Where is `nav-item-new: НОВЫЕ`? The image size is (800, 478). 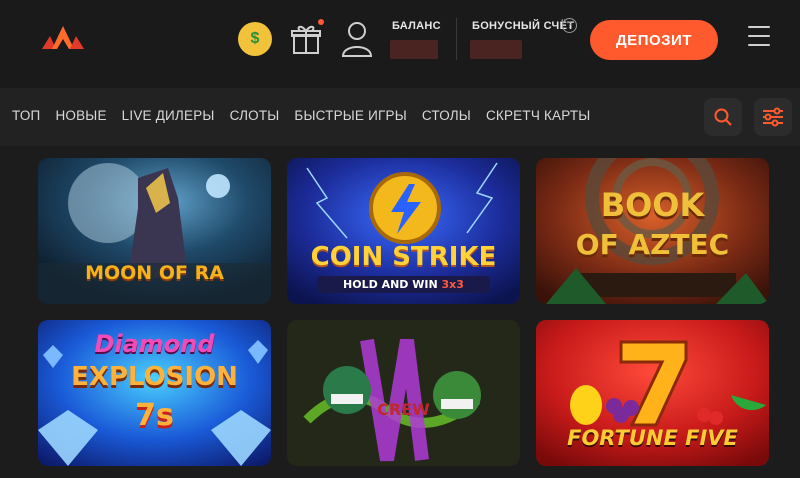
nav-item-new: НОВЫЕ is located at coordinates (80, 115).